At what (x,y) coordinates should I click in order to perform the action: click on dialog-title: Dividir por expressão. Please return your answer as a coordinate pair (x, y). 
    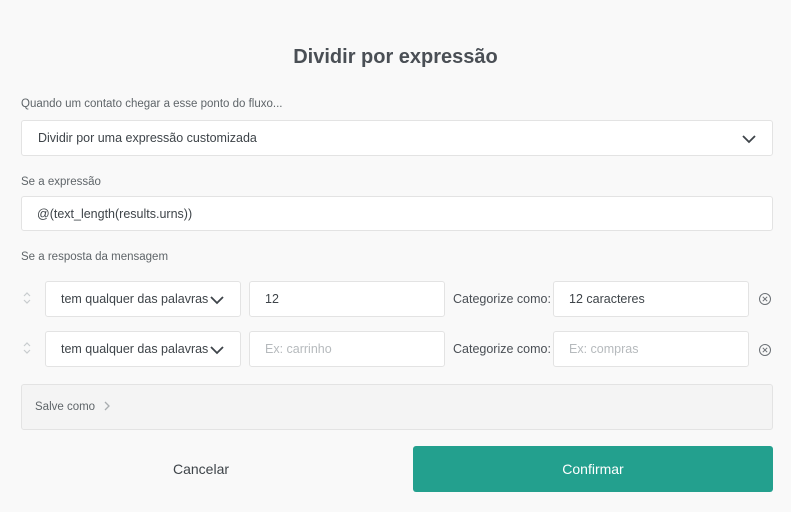
    Looking at the image, I should click on (395, 57).